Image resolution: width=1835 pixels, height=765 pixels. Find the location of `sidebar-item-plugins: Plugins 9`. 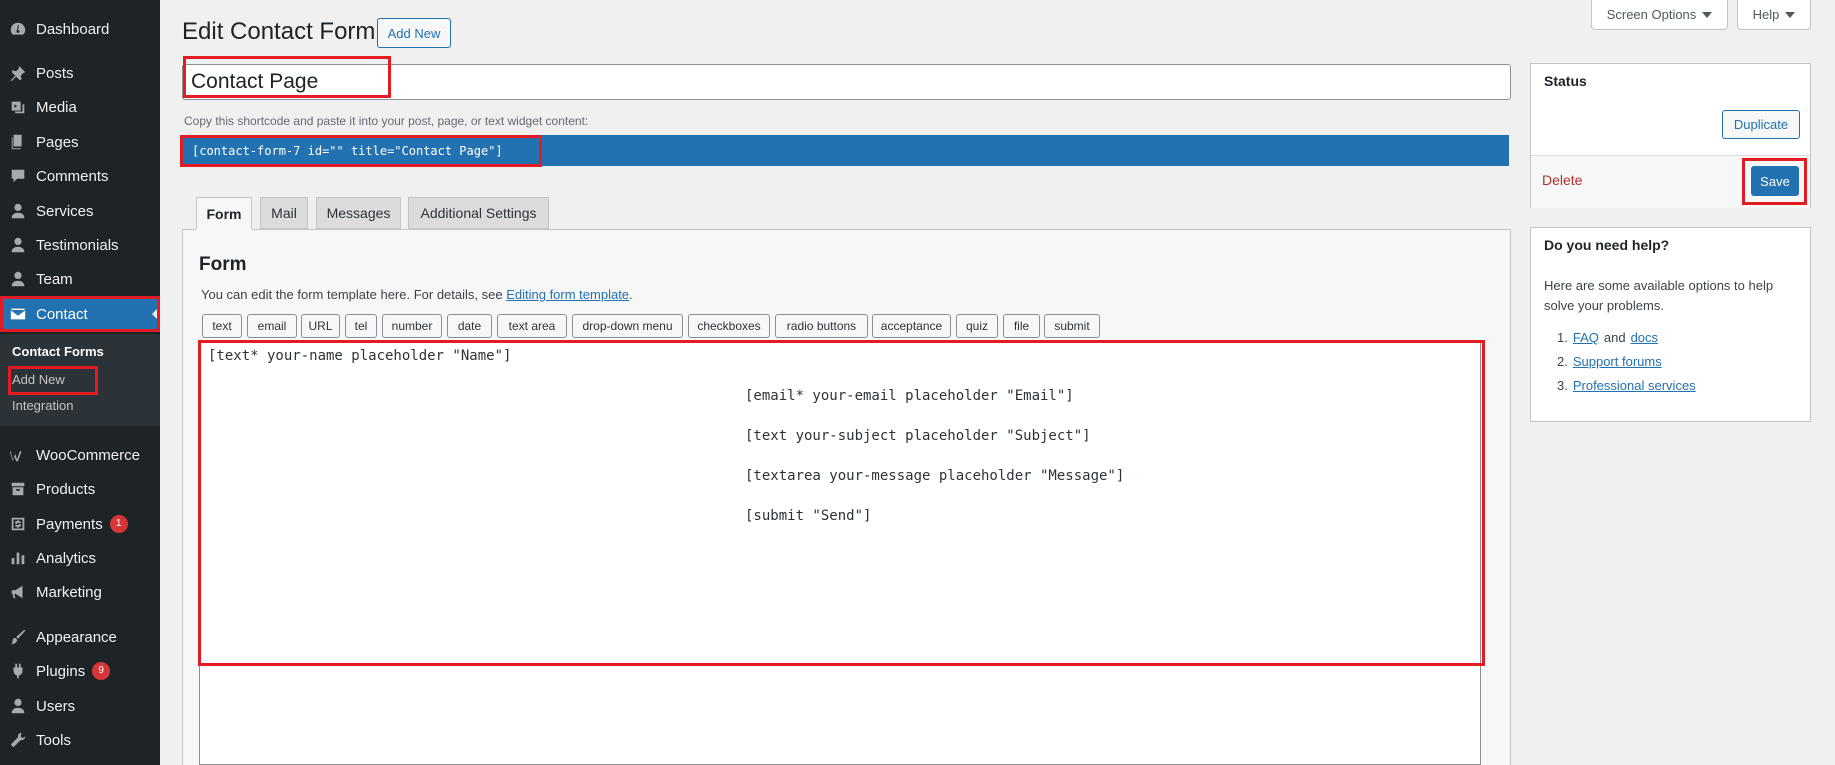

sidebar-item-plugins: Plugins 9 is located at coordinates (80, 671).